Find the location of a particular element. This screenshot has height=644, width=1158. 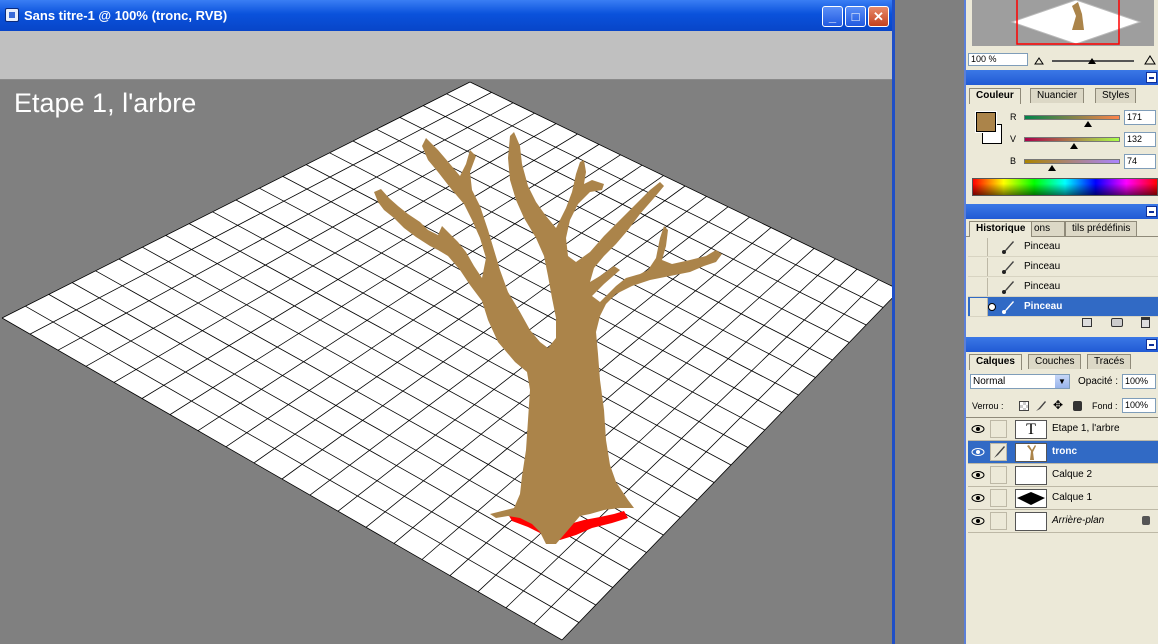

red-value-field: 171 is located at coordinates (1140, 117).